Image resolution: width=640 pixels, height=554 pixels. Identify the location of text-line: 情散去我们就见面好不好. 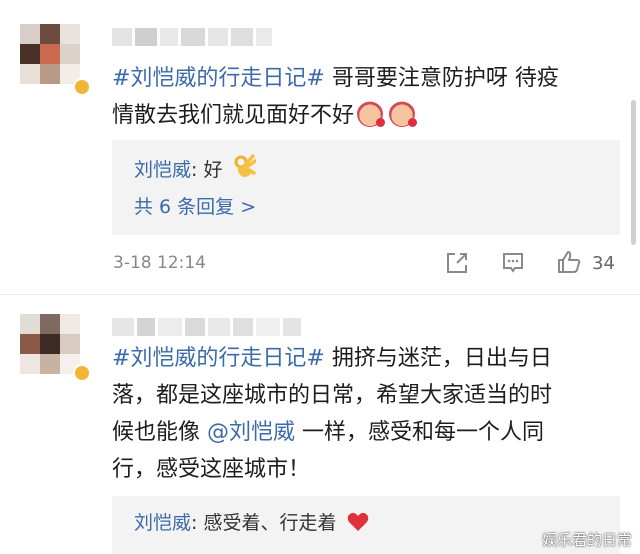
(364, 115).